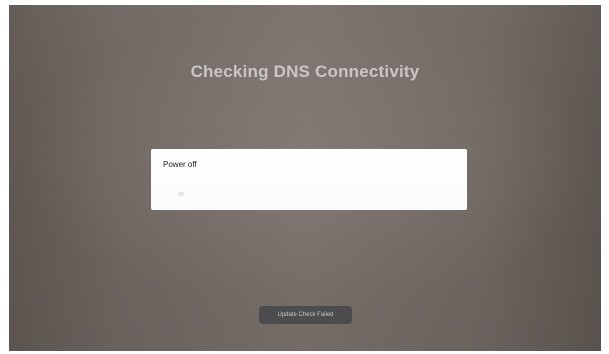  Describe the element at coordinates (180, 164) in the screenshot. I see `power-off-option: Power off` at that location.